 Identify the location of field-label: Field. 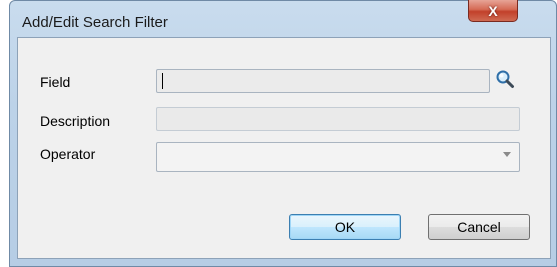
(55, 82).